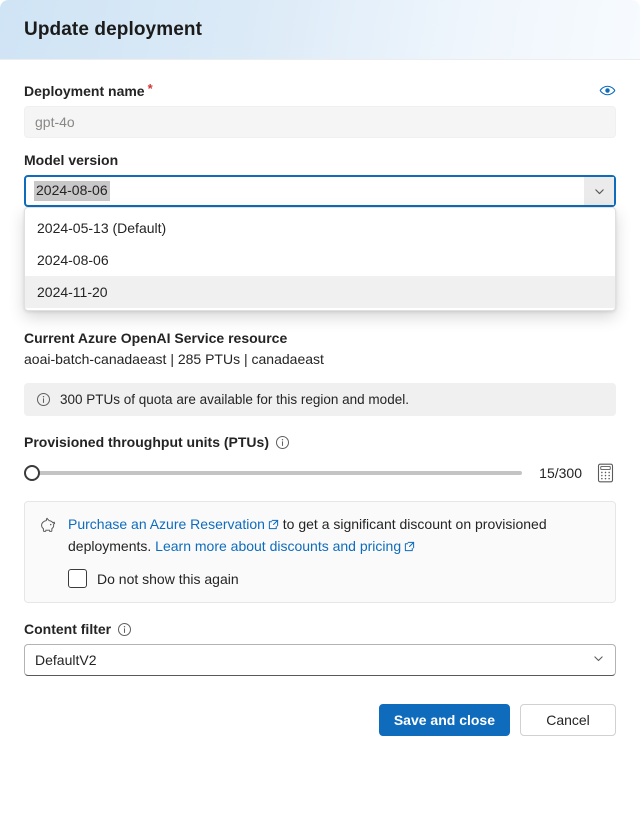 The image size is (640, 823). I want to click on model-version-option-label: 2024-11-20, so click(72, 292).